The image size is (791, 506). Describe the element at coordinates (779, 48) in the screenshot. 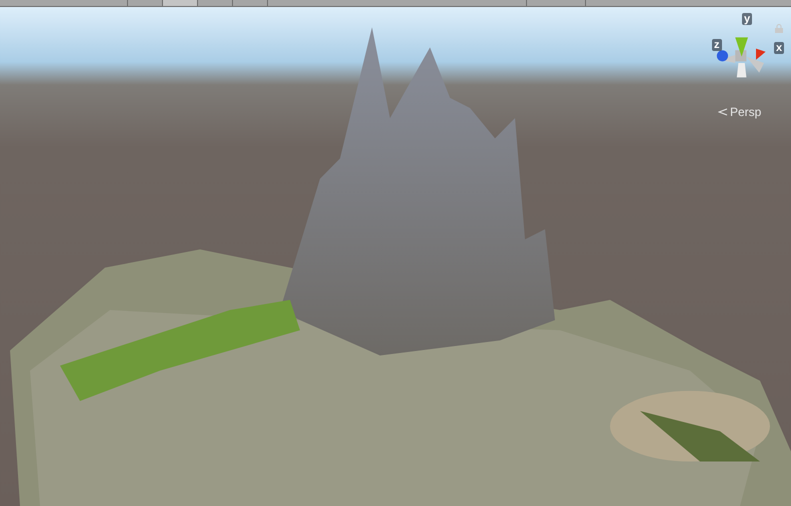

I see `axis-label: x` at that location.